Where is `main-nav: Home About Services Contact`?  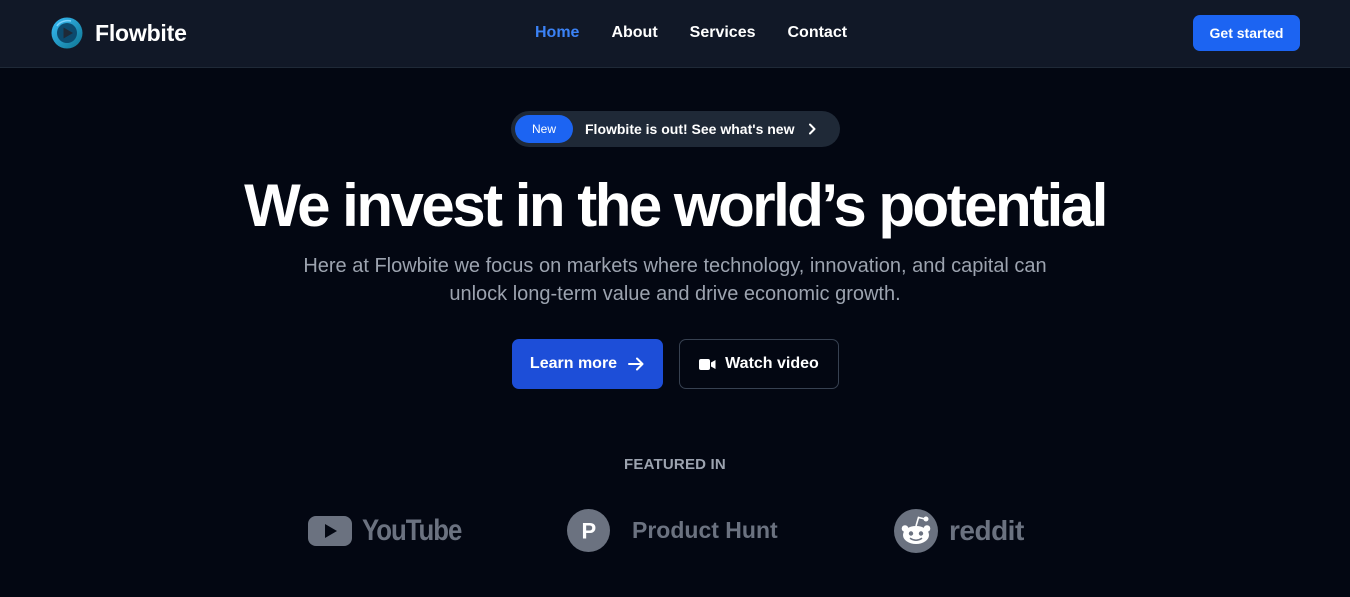 main-nav: Home About Services Contact is located at coordinates (707, 33).